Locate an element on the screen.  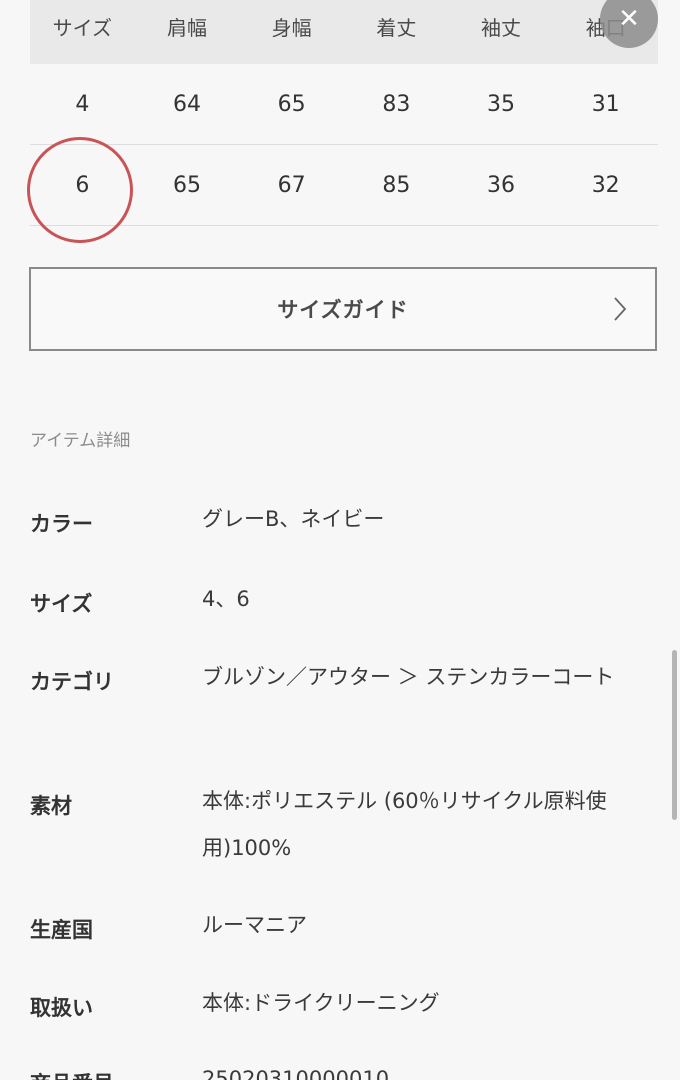
detail-label: サイズ is located at coordinates (61, 604).